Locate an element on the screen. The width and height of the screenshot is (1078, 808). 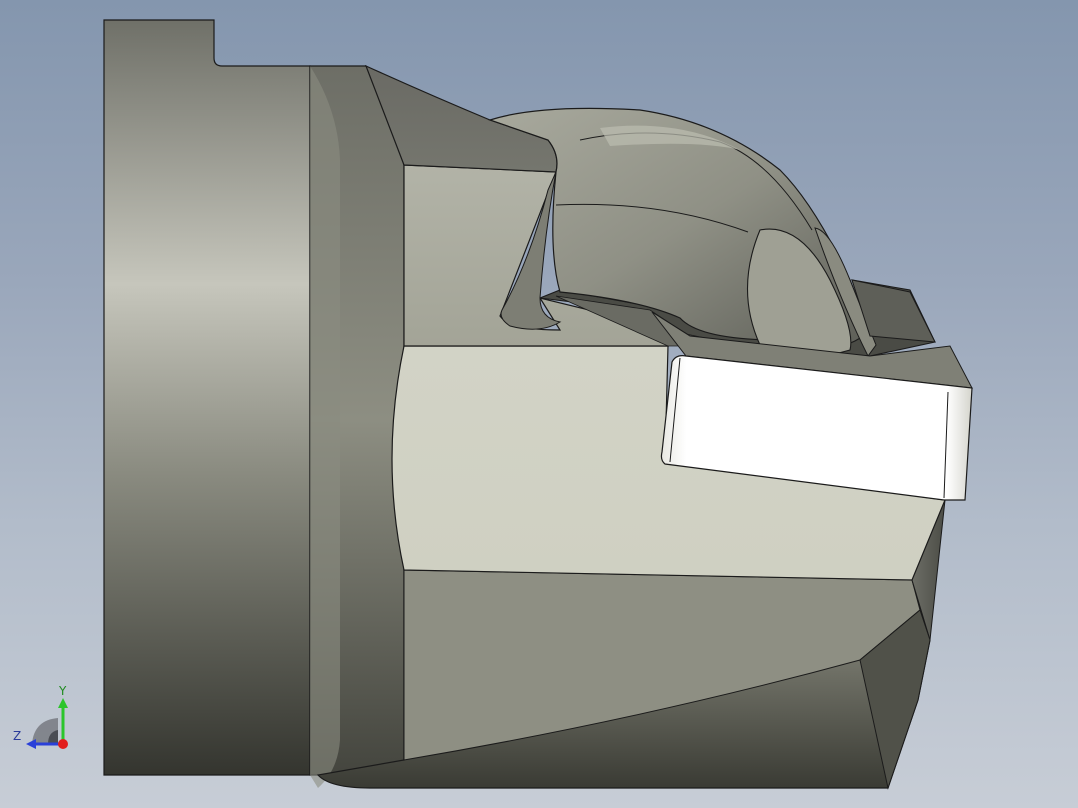
x-axis-dot is located at coordinates (63, 744).